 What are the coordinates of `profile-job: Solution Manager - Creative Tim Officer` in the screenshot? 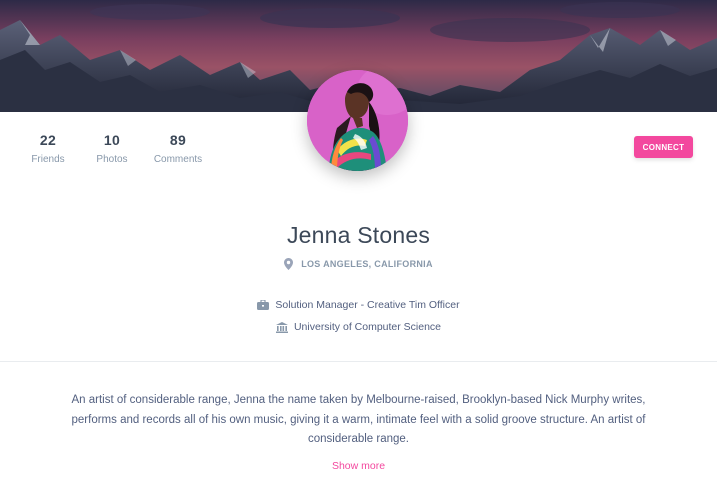 It's located at (358, 305).